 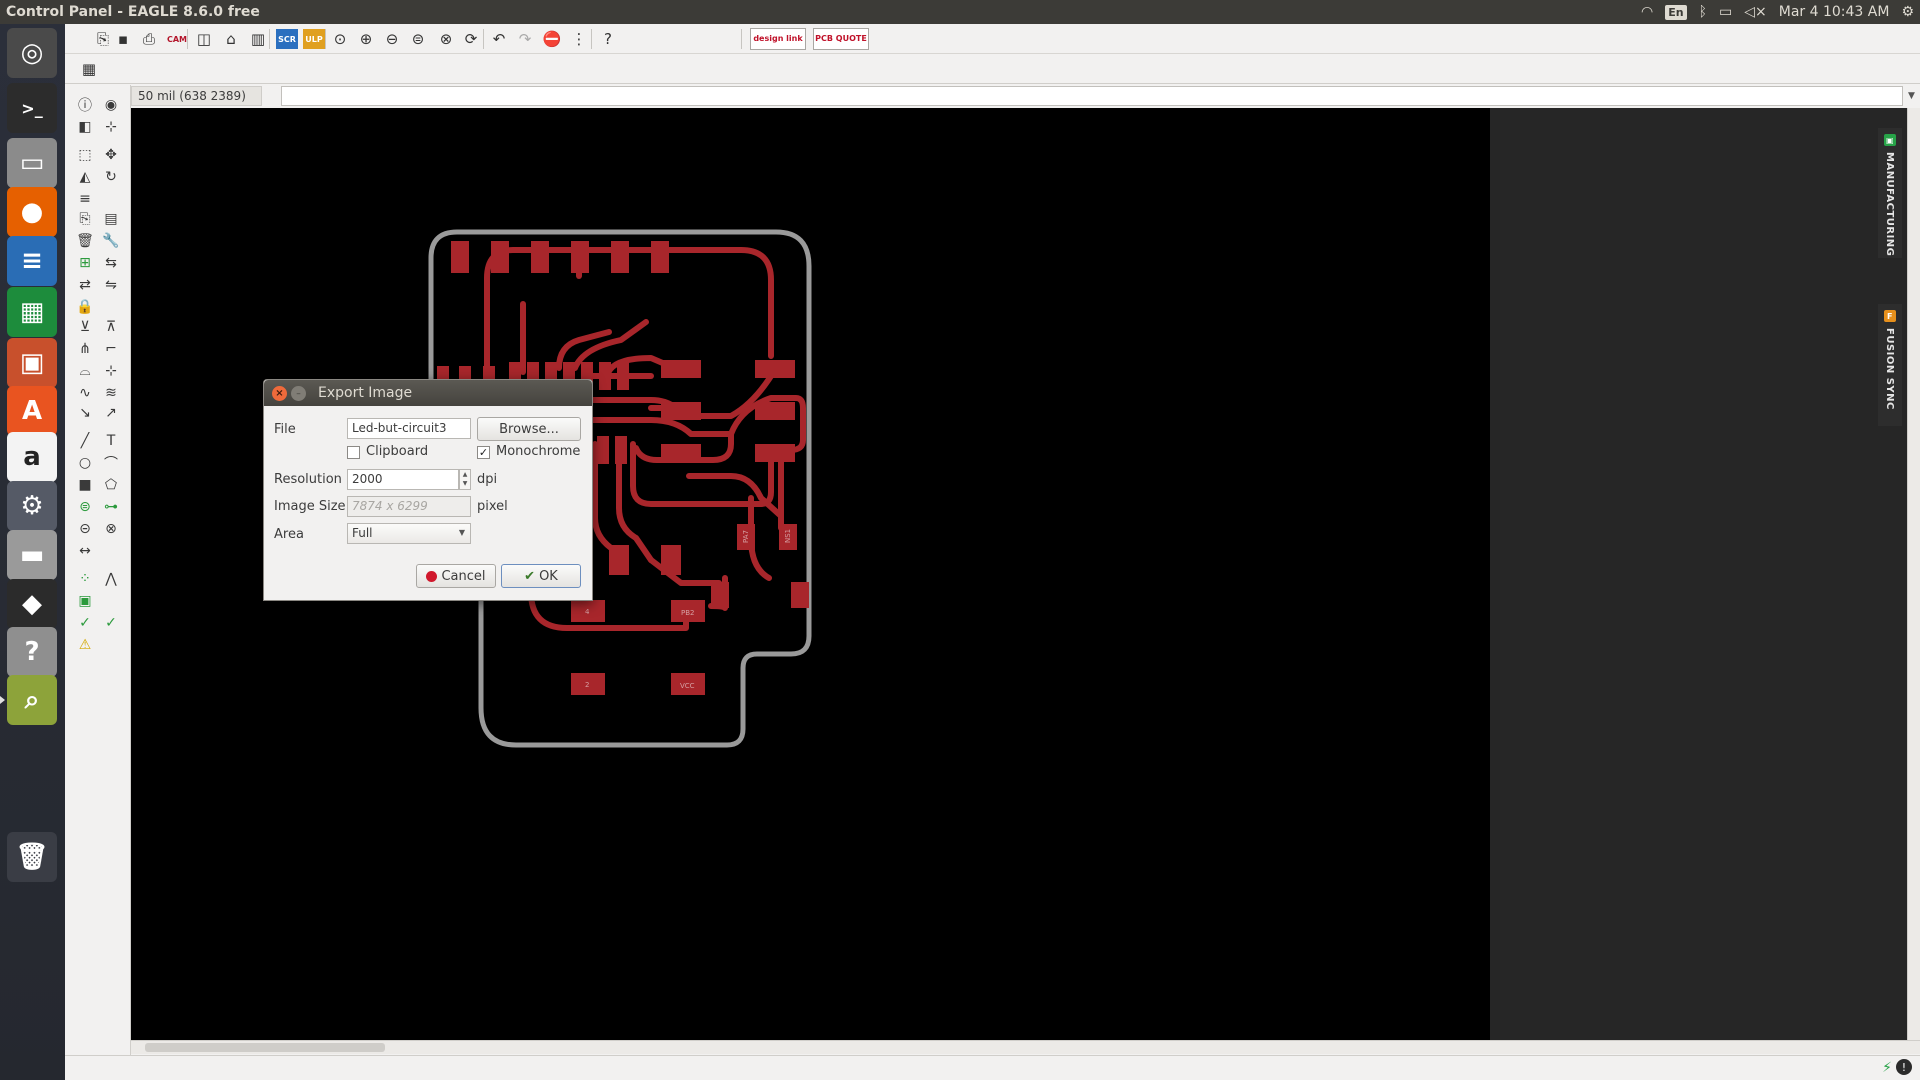 What do you see at coordinates (85, 507) in the screenshot?
I see `via-icon: ⊜` at bounding box center [85, 507].